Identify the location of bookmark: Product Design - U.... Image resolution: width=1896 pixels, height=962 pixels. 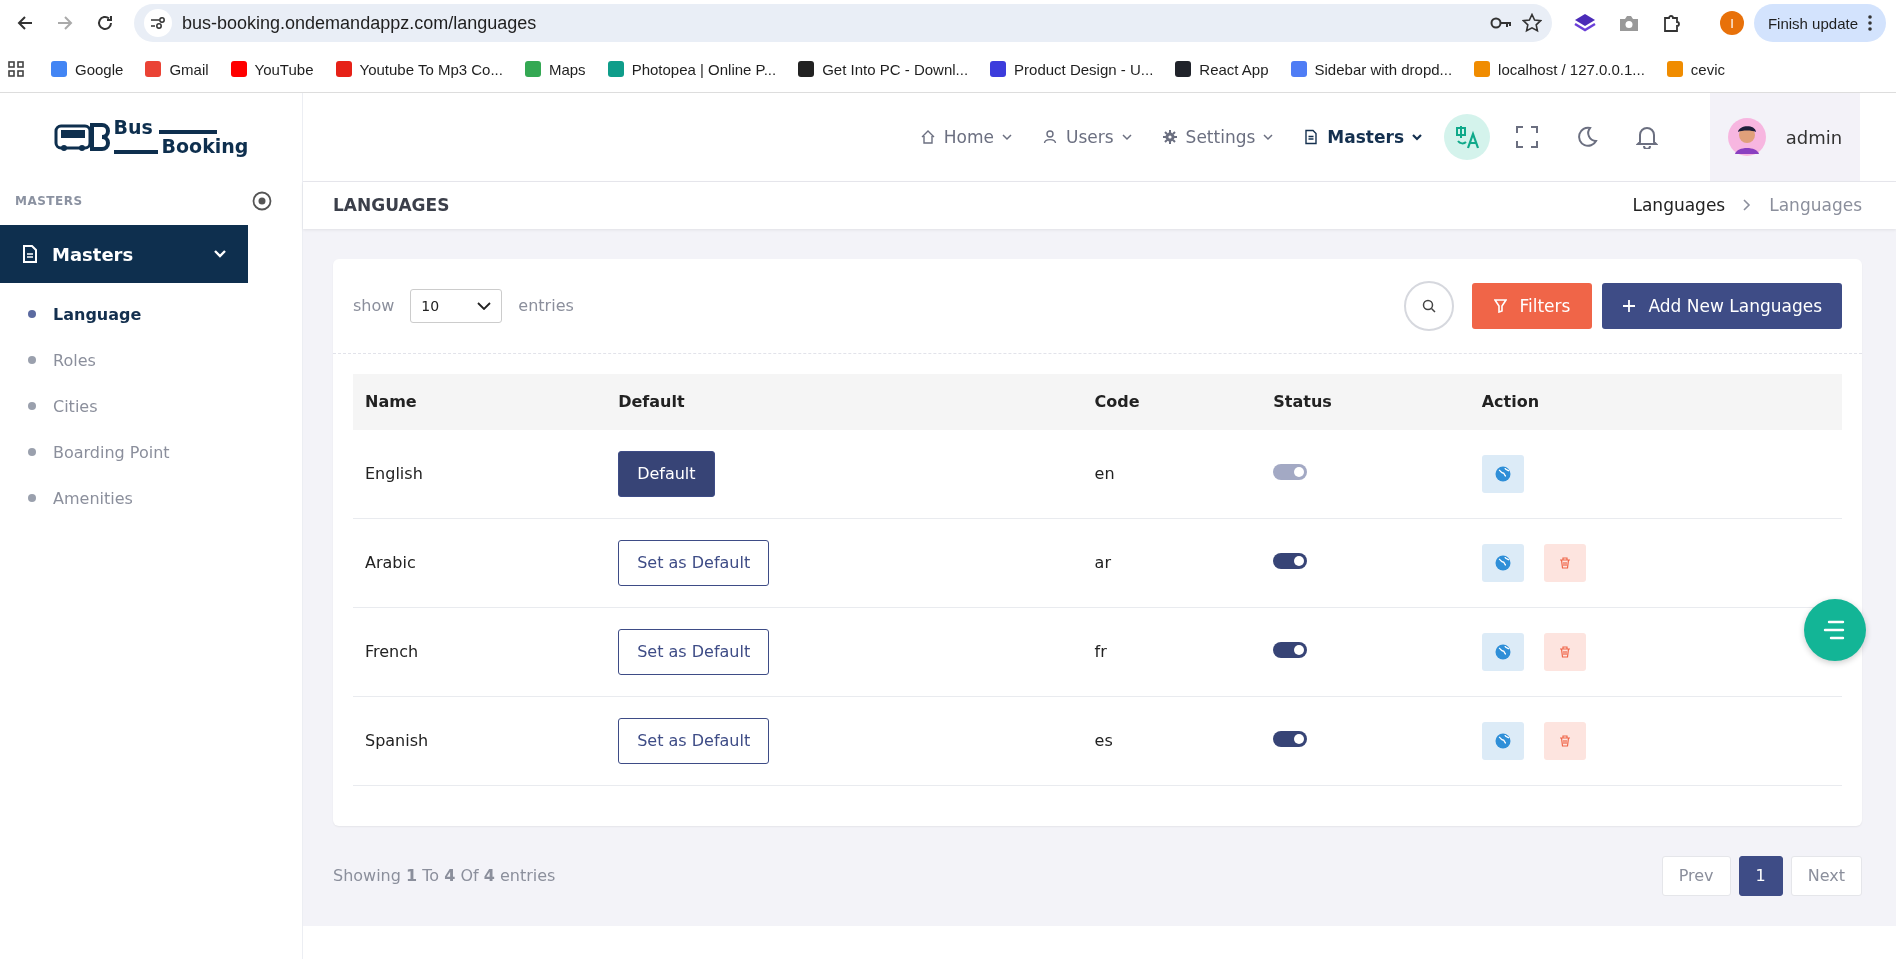
(1072, 69).